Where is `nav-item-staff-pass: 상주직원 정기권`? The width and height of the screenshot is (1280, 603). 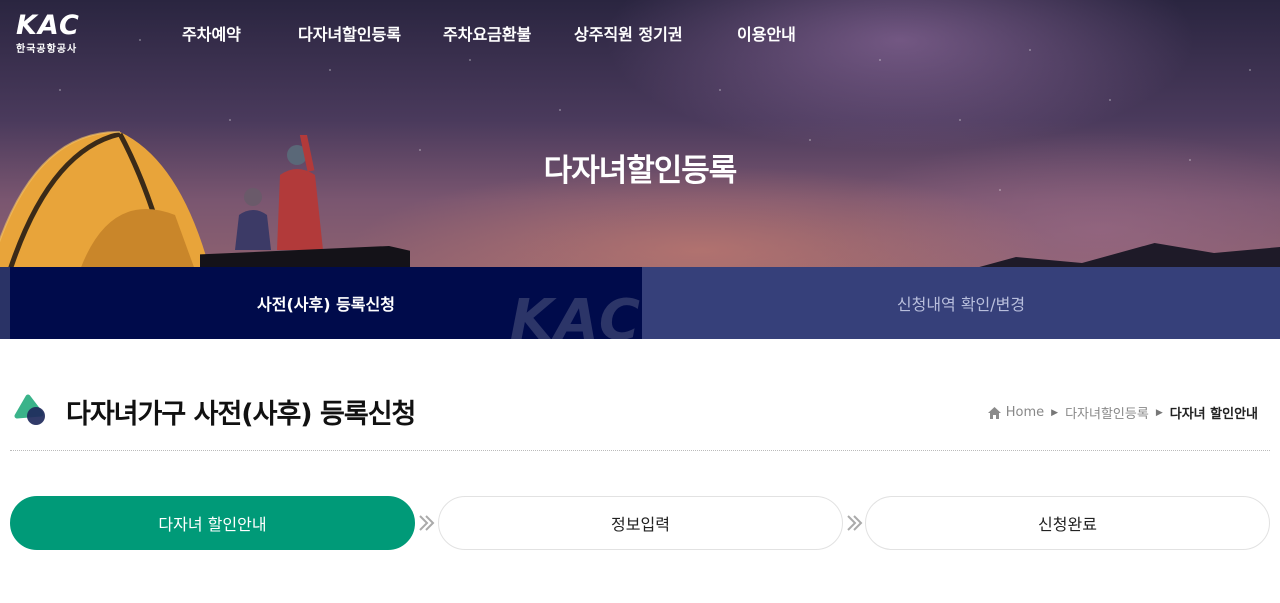 nav-item-staff-pass: 상주직원 정기권 is located at coordinates (628, 33).